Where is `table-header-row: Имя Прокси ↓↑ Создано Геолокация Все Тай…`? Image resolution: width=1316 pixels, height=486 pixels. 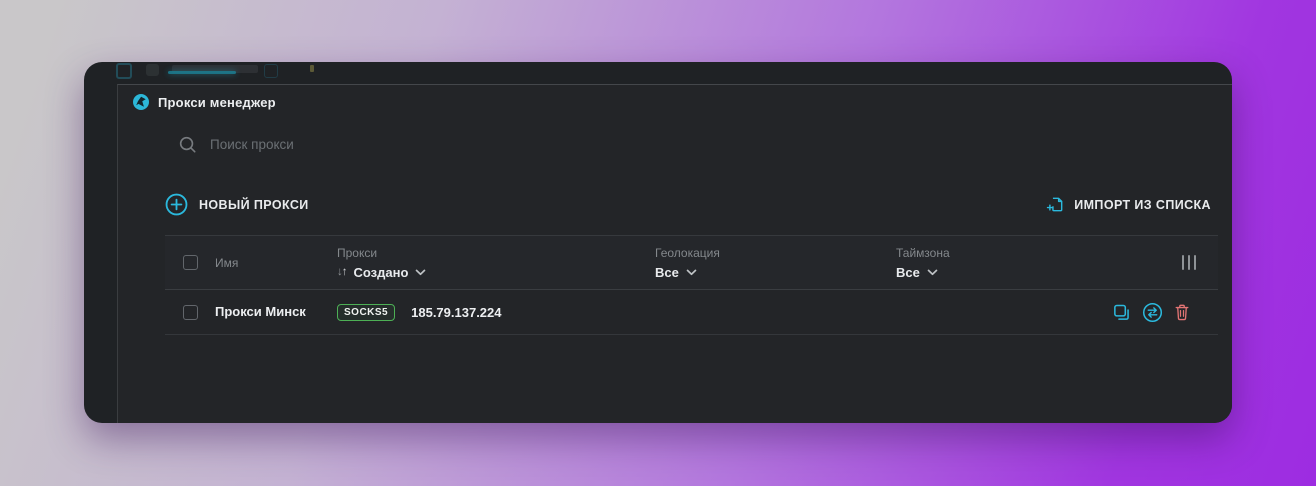
table-header-row: Имя Прокси ↓↑ Создано Геолокация Все Тай… is located at coordinates (691, 262).